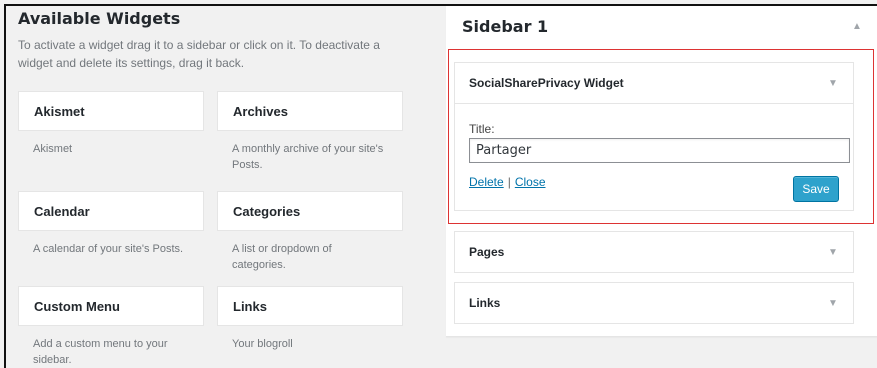  What do you see at coordinates (111, 111) in the screenshot?
I see `widget-title: Akismet` at bounding box center [111, 111].